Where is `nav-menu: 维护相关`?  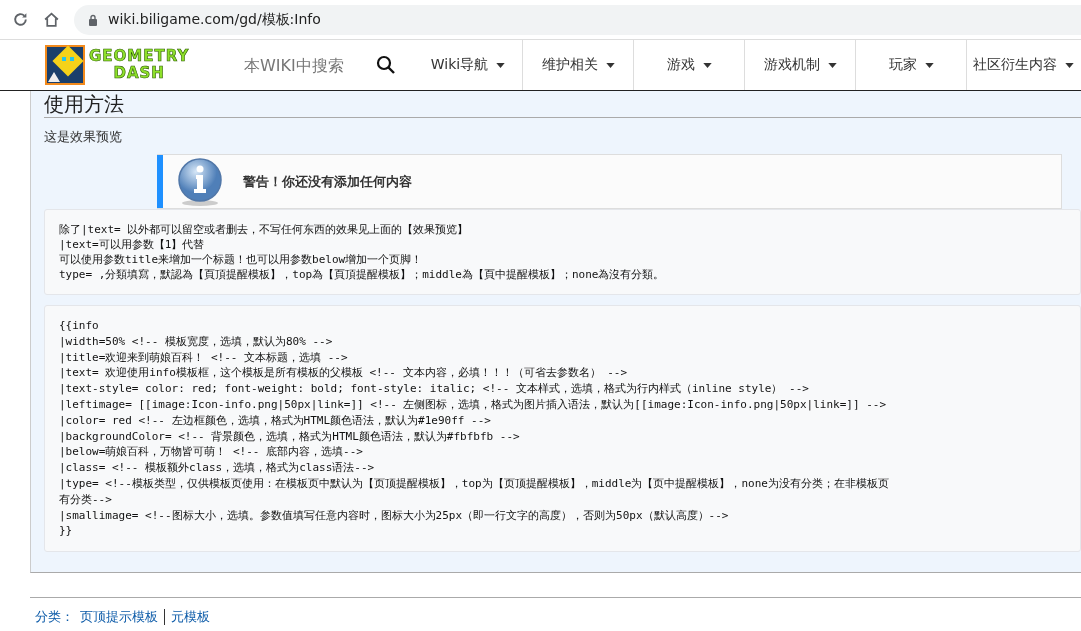
nav-menu: 维护相关 is located at coordinates (577, 65).